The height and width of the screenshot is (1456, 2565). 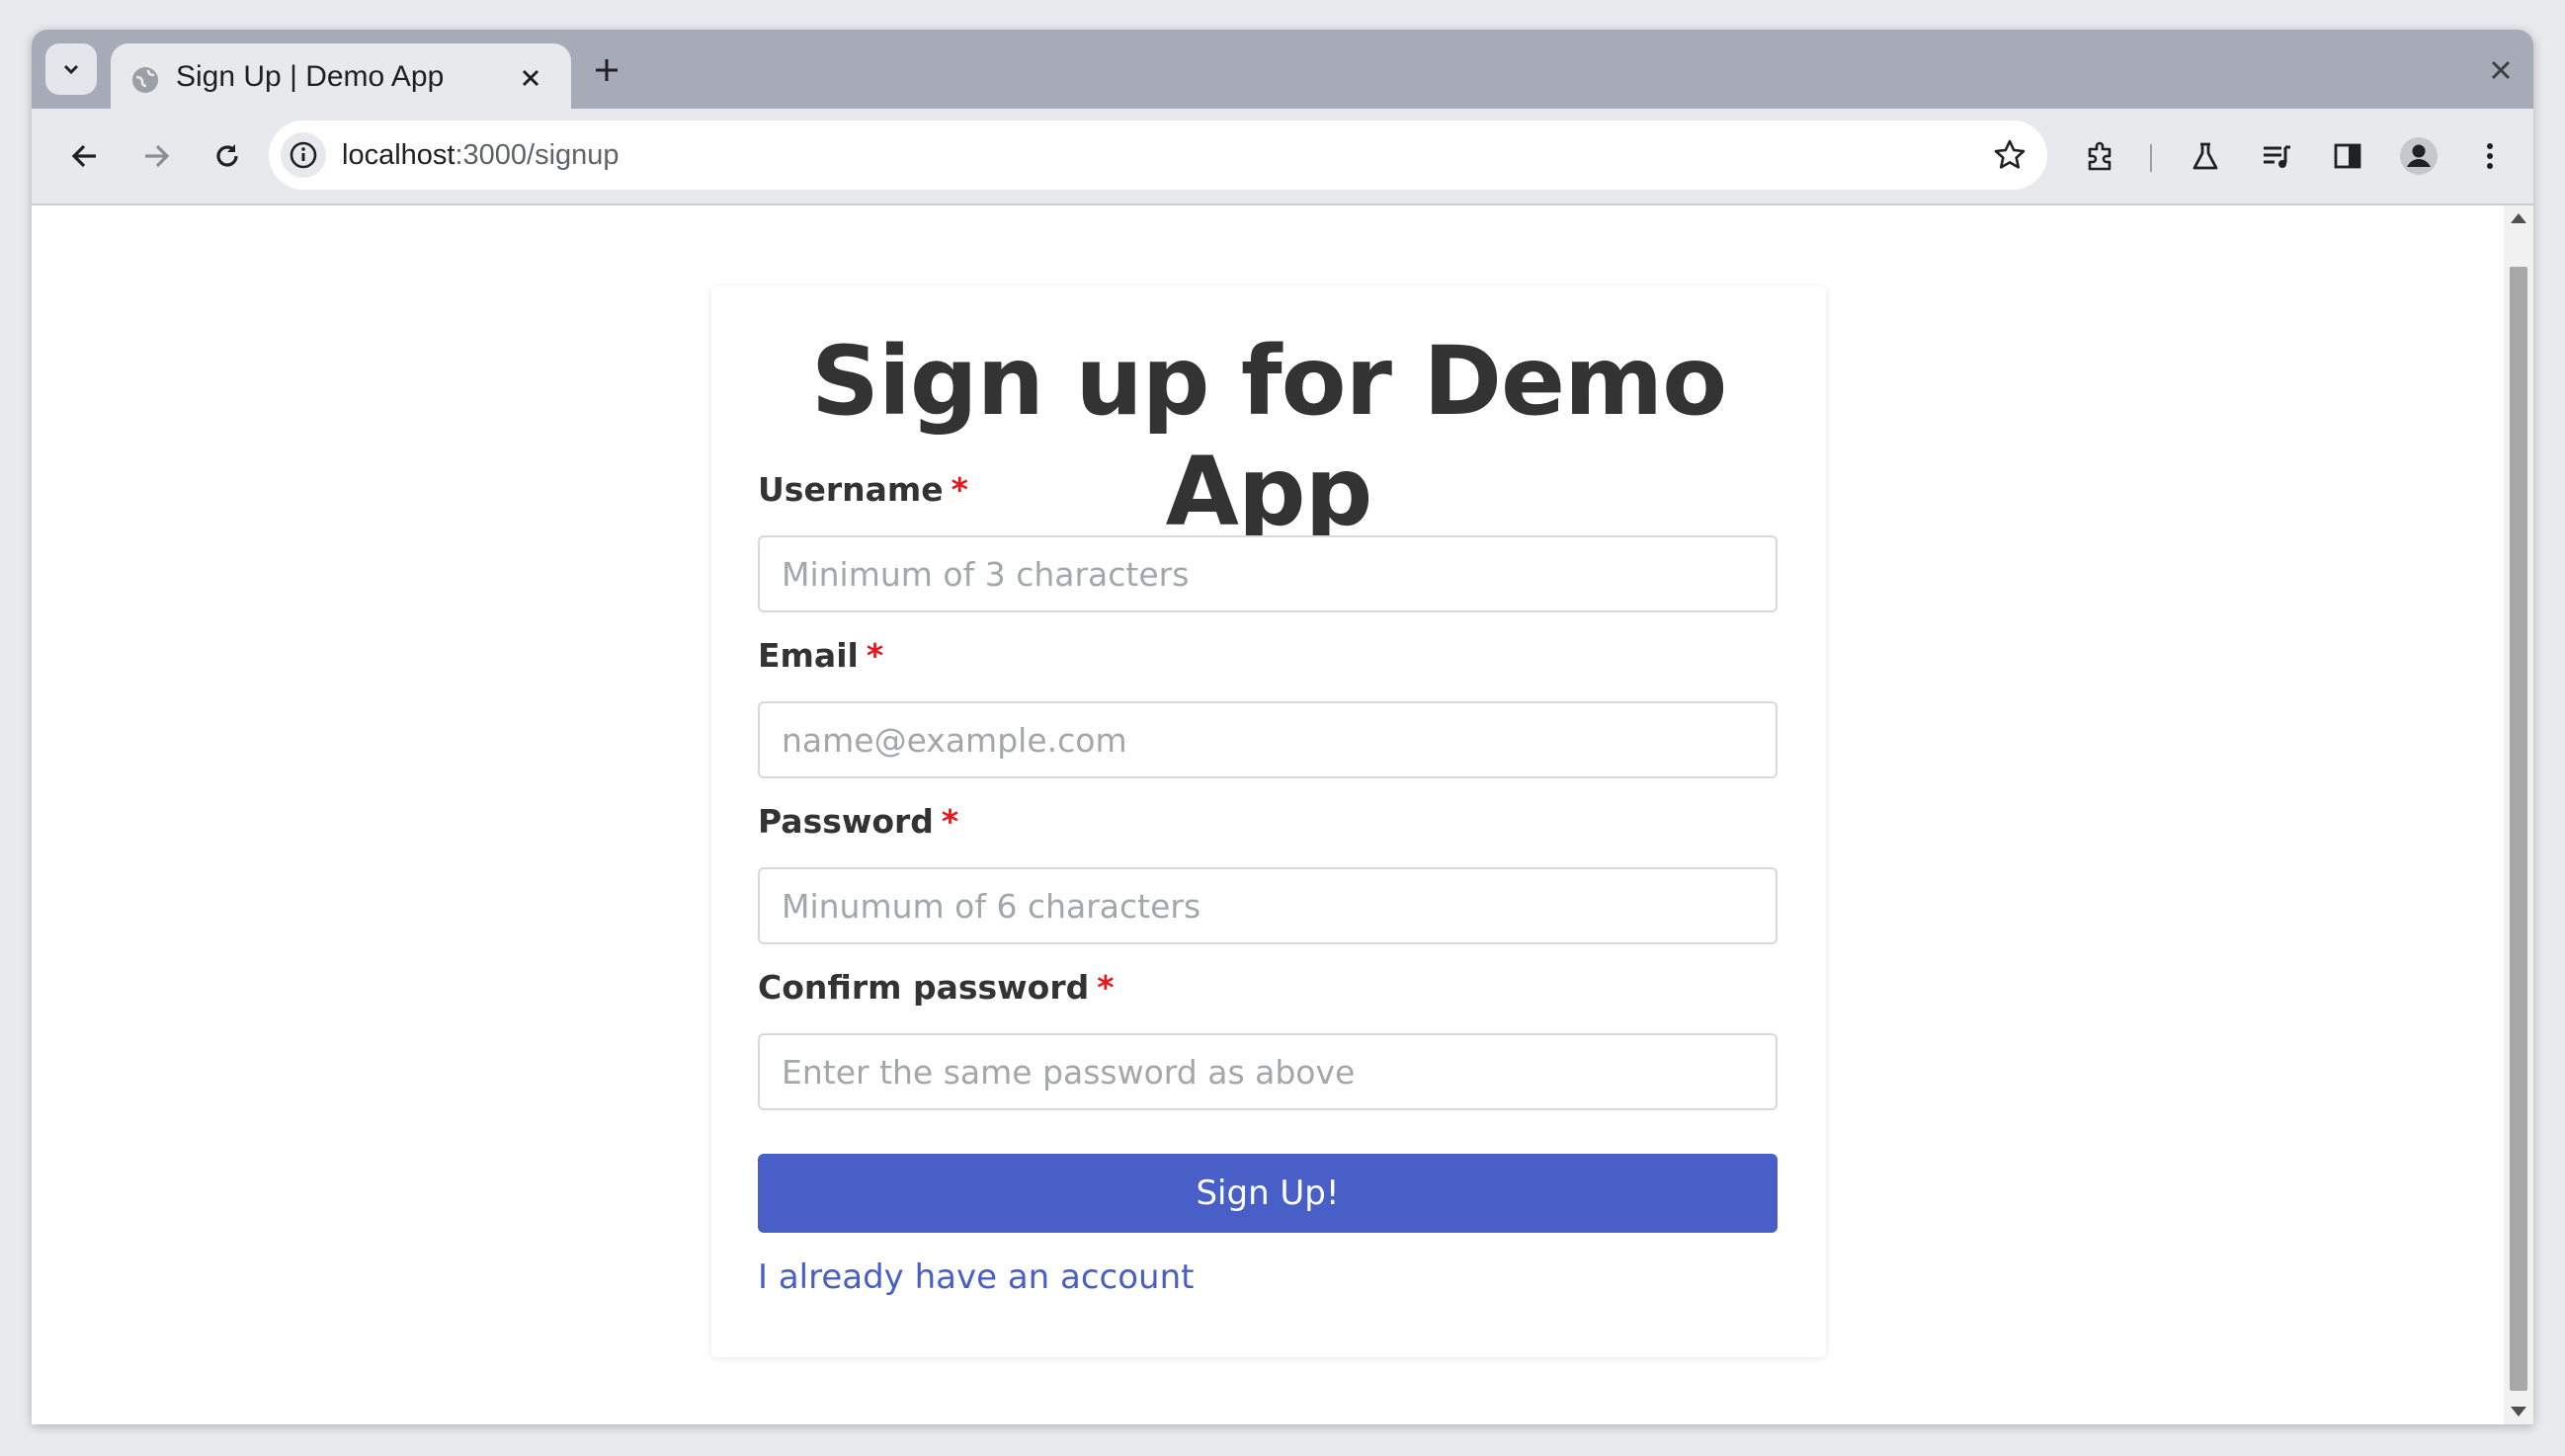 What do you see at coordinates (311, 76) in the screenshot?
I see `tab-title: Sign Up | Demo App` at bounding box center [311, 76].